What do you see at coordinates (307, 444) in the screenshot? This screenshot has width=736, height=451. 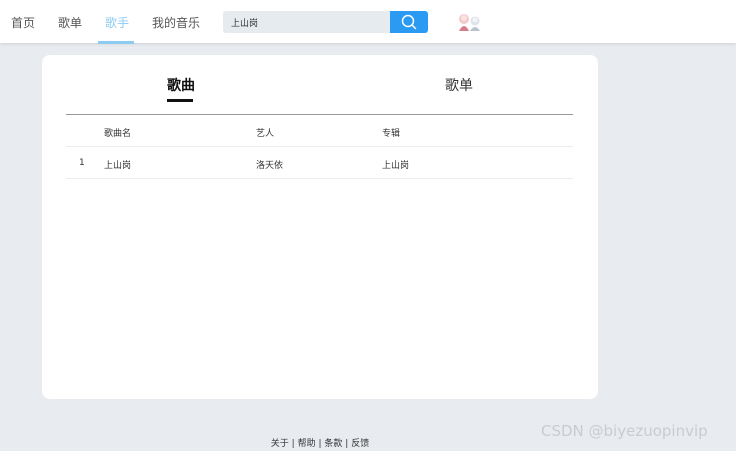 I see `footer-help-link: 帮助` at bounding box center [307, 444].